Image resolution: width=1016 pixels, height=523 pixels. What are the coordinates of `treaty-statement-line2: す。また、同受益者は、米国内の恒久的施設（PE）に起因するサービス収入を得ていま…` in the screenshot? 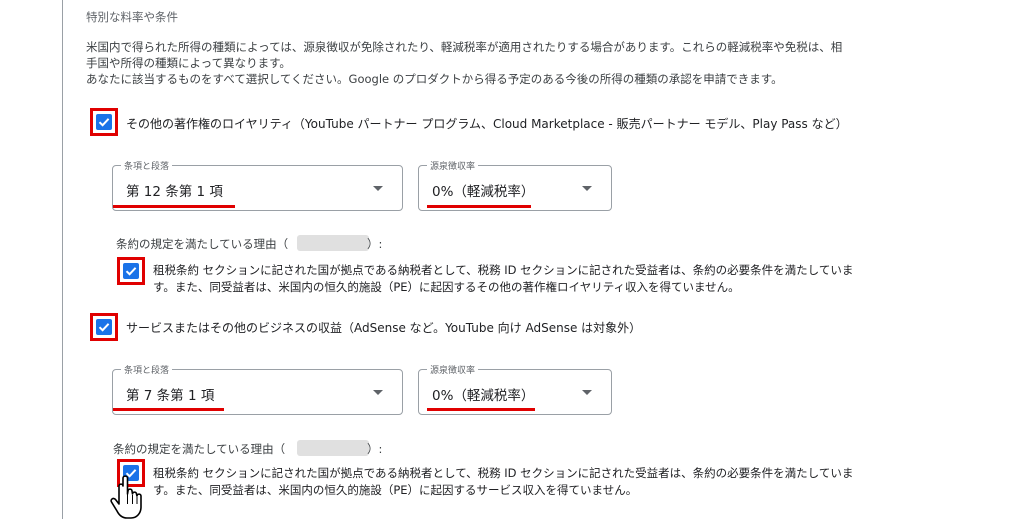 It's located at (395, 490).